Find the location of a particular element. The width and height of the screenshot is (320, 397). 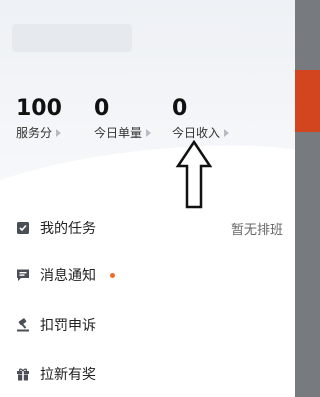

menu-item-notifications: 消息通知 is located at coordinates (147, 275).